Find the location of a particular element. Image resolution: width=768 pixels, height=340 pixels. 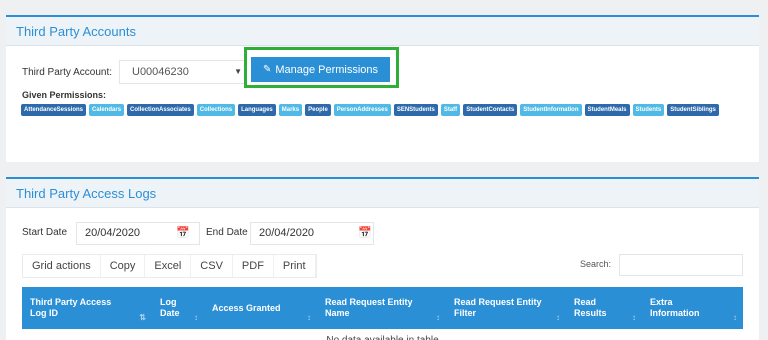

column-header-label: Read Request Entity Filter is located at coordinates (498, 307).